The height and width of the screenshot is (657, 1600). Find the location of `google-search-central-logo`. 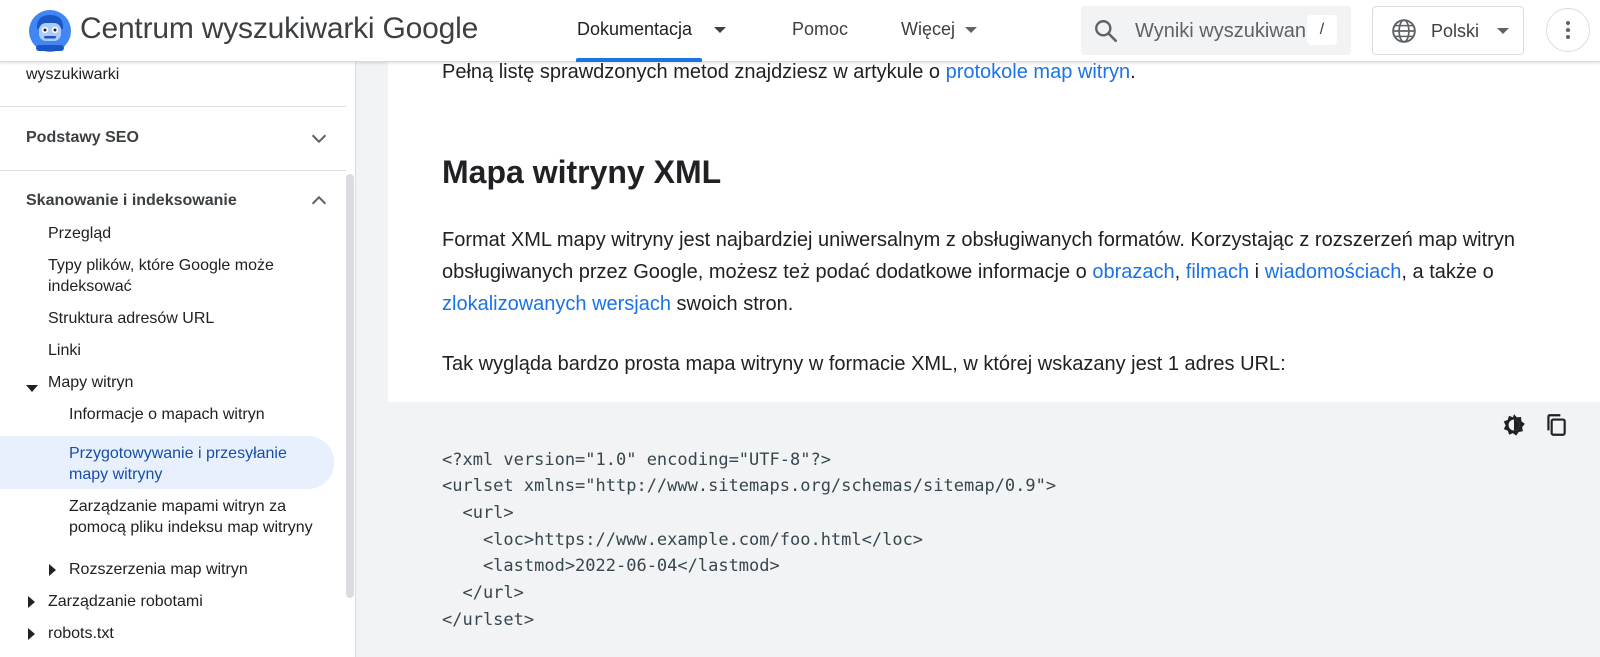

google-search-central-logo is located at coordinates (50, 31).